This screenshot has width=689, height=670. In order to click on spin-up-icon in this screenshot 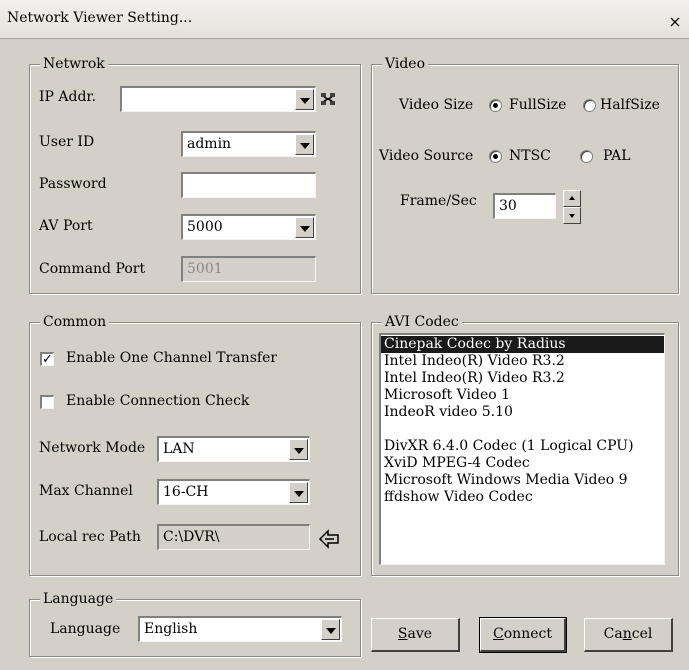, I will do `click(572, 198)`.